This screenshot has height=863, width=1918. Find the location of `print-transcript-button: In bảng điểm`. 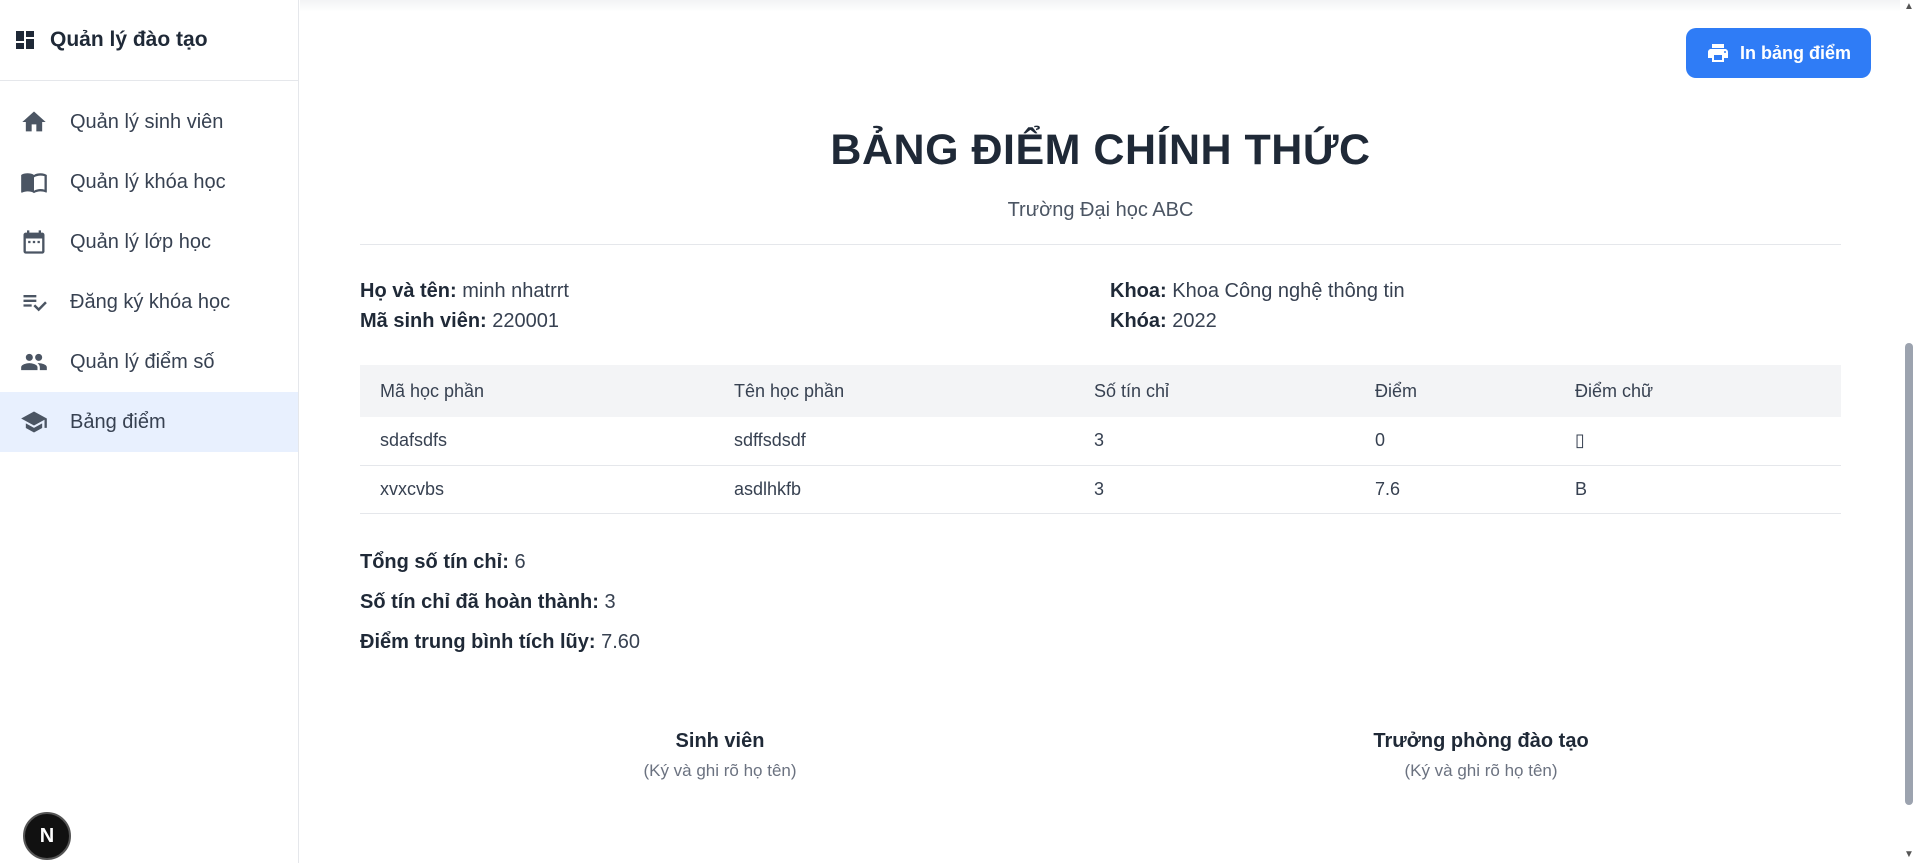

print-transcript-button: In bảng điểm is located at coordinates (1778, 53).